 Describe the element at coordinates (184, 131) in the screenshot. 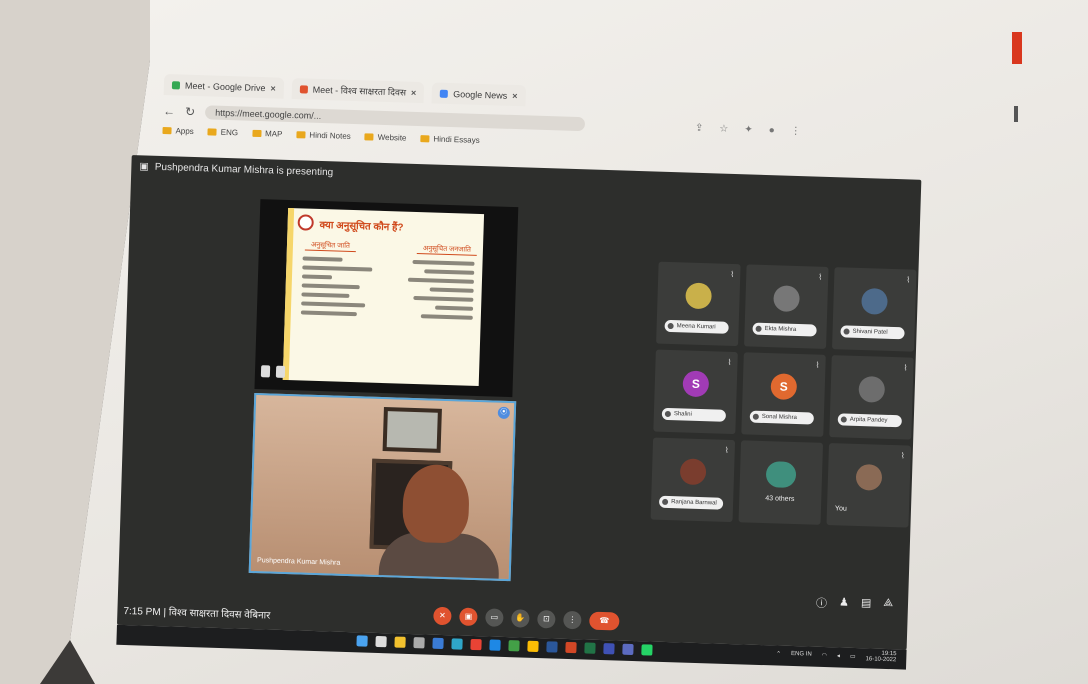

I see `bookmark-label: Apps` at that location.